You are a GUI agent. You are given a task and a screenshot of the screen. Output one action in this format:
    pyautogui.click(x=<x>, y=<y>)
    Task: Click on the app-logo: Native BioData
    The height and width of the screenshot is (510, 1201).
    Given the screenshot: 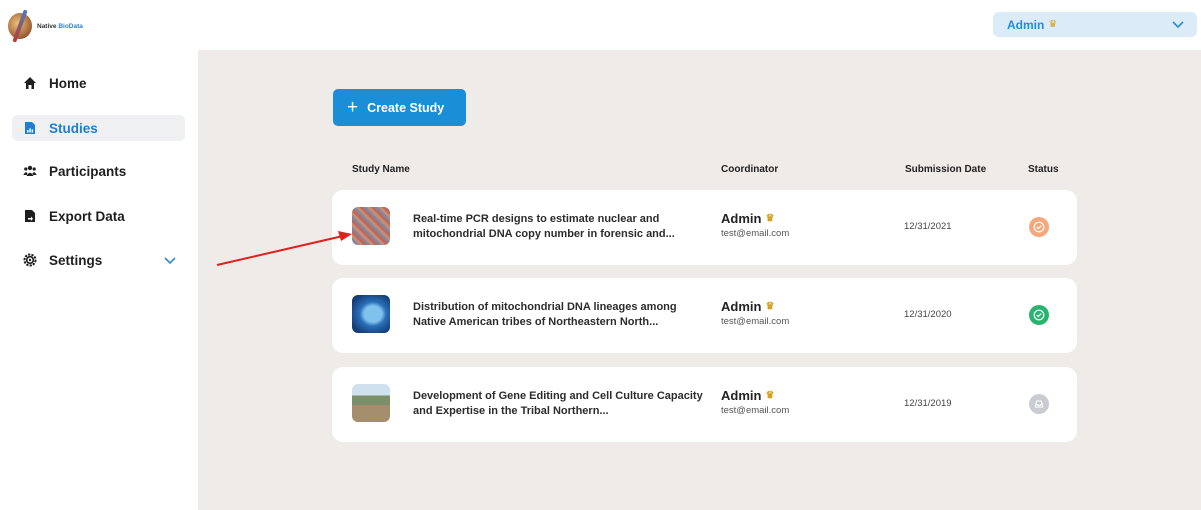 What is the action you would take?
    pyautogui.click(x=45, y=26)
    